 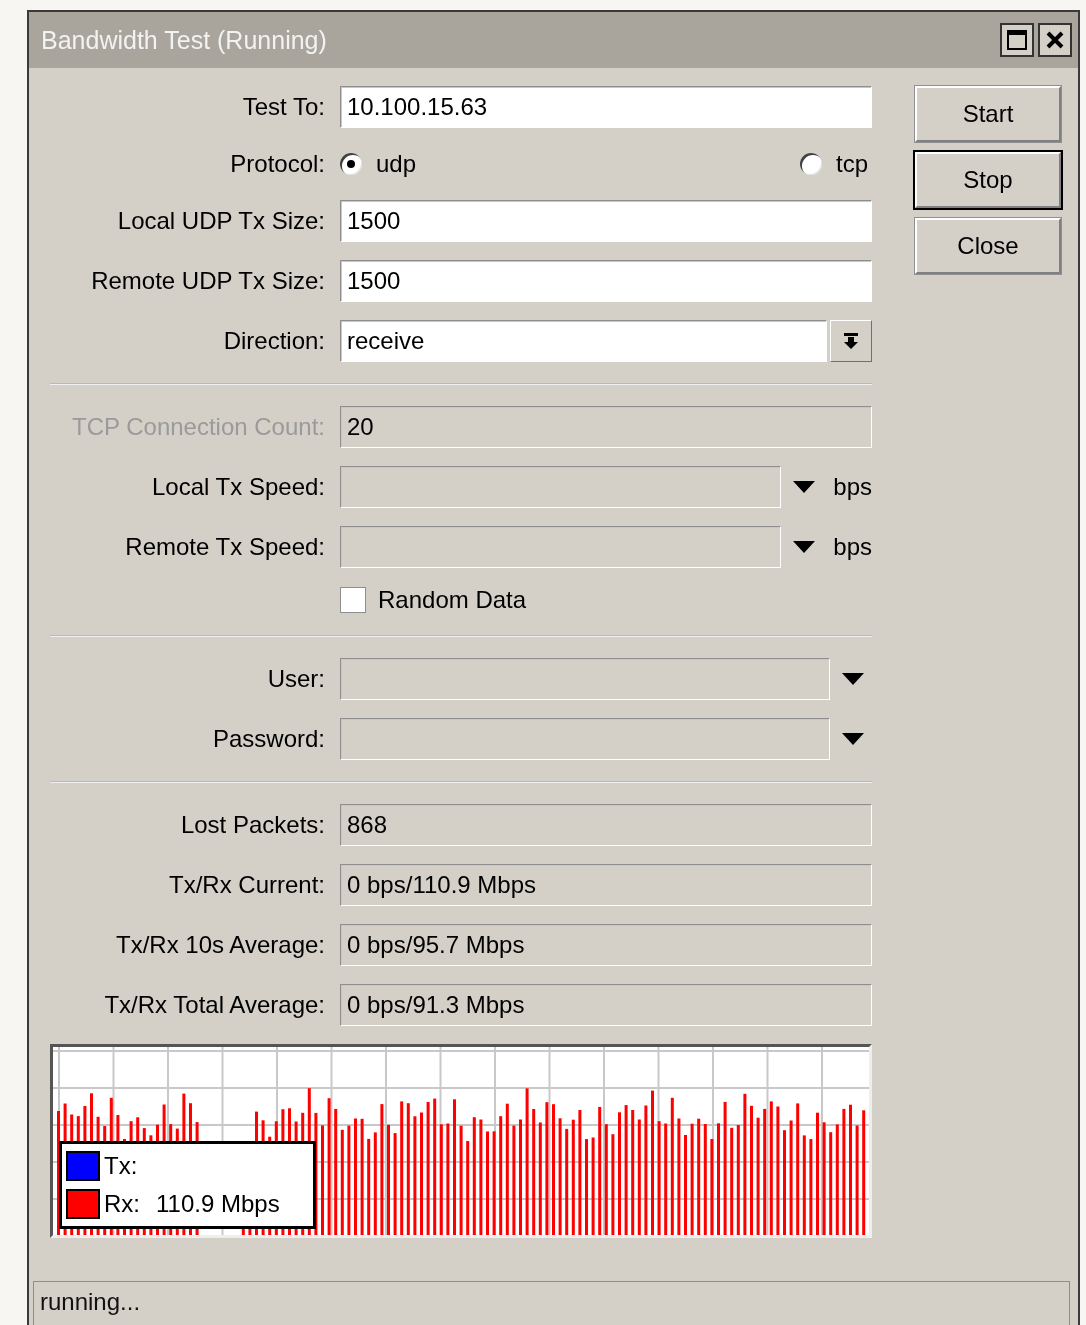 What do you see at coordinates (220, 945) in the screenshot?
I see `field-label: Tx/Rx 10s Average:` at bounding box center [220, 945].